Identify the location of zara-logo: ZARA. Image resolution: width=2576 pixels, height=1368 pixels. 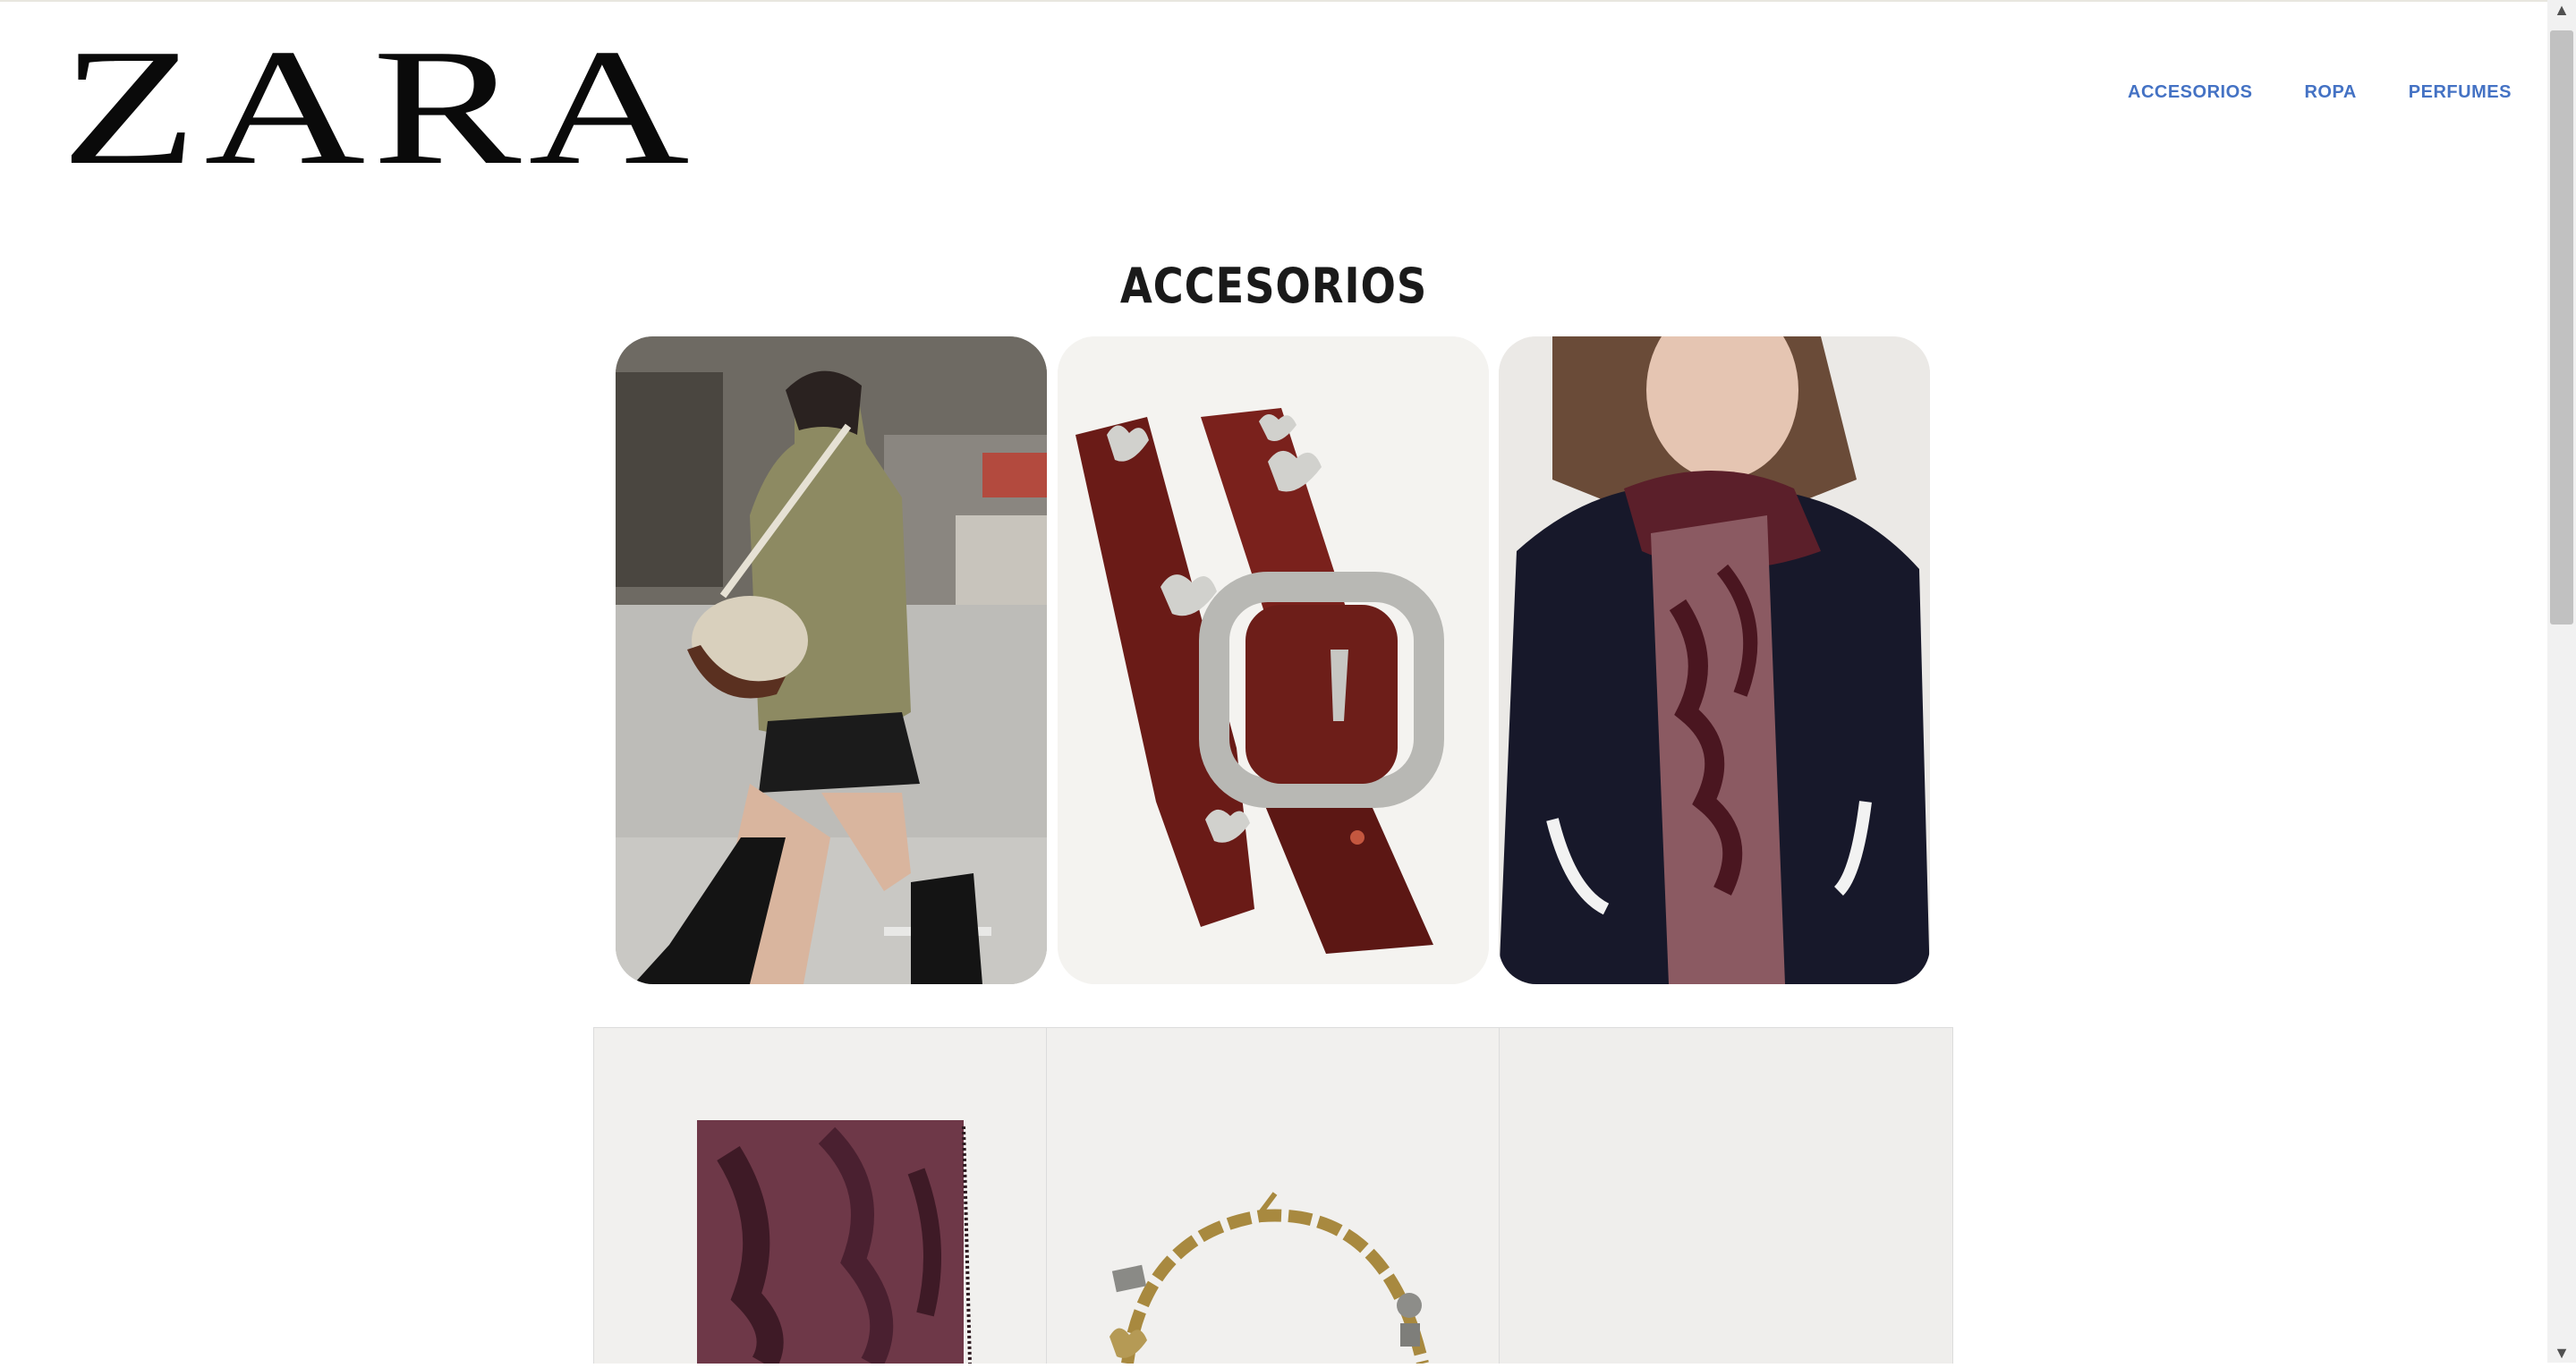
(379, 107).